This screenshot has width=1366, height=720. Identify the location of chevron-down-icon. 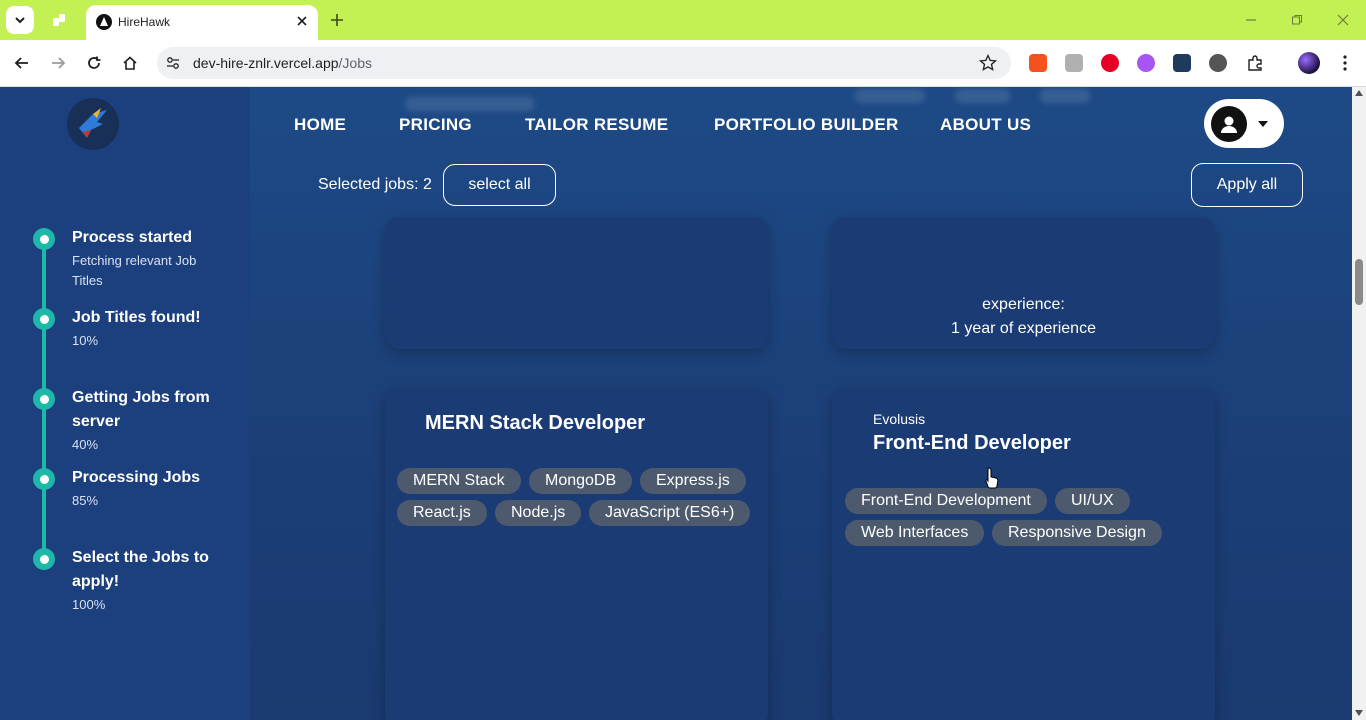
(20, 20).